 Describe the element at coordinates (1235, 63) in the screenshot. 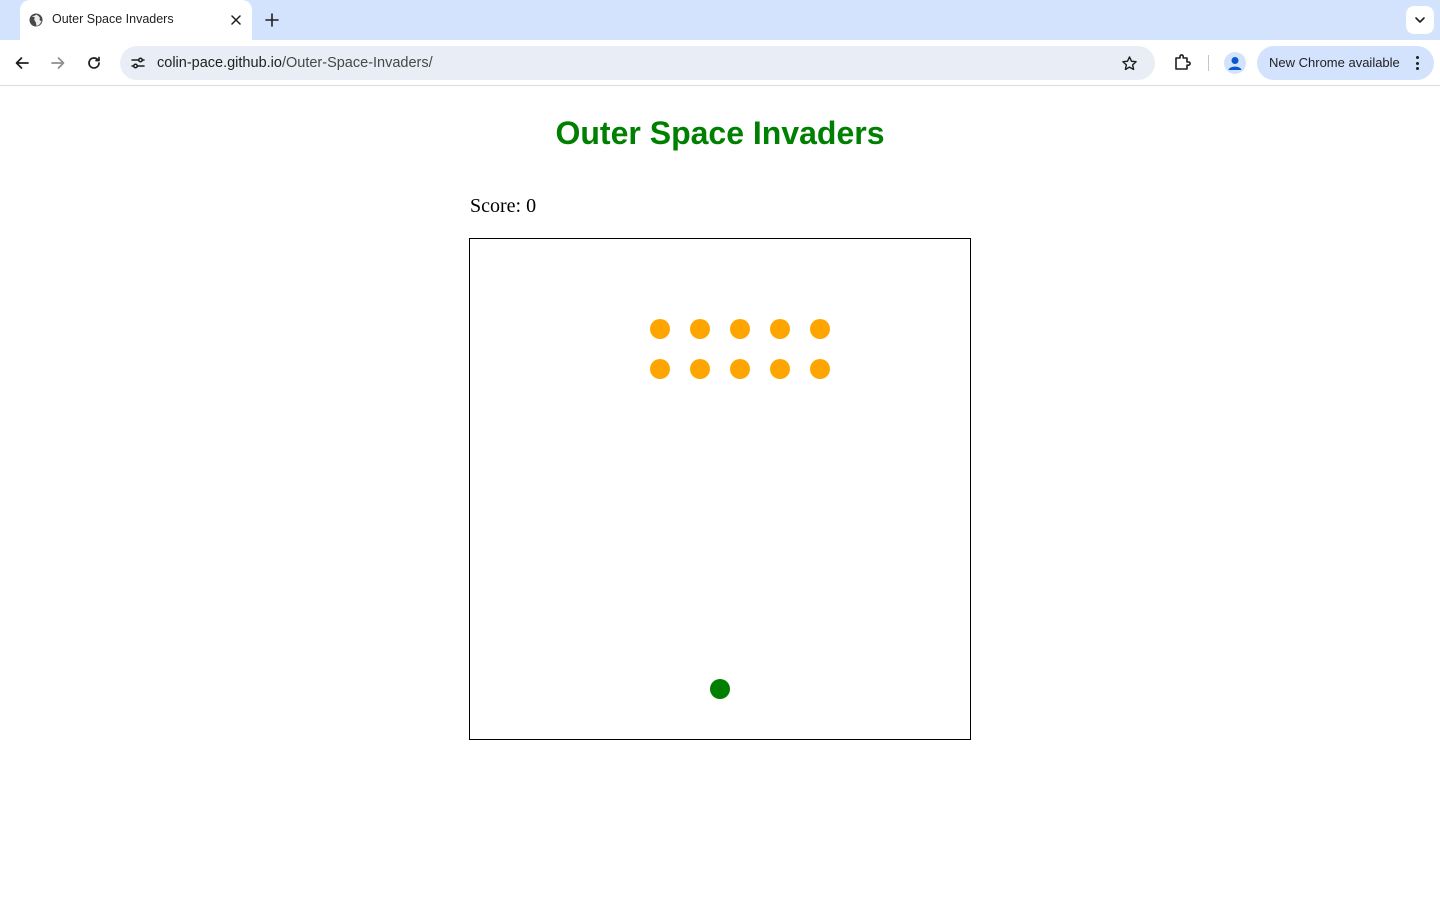

I see `profile-avatar-icon` at that location.